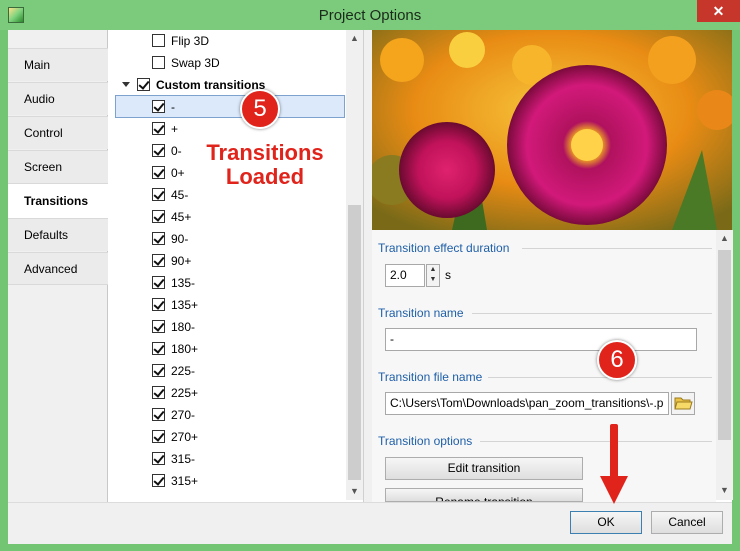 This screenshot has height=551, width=740. I want to click on tree-item-flip-3d: Flip 3D, so click(180, 41).